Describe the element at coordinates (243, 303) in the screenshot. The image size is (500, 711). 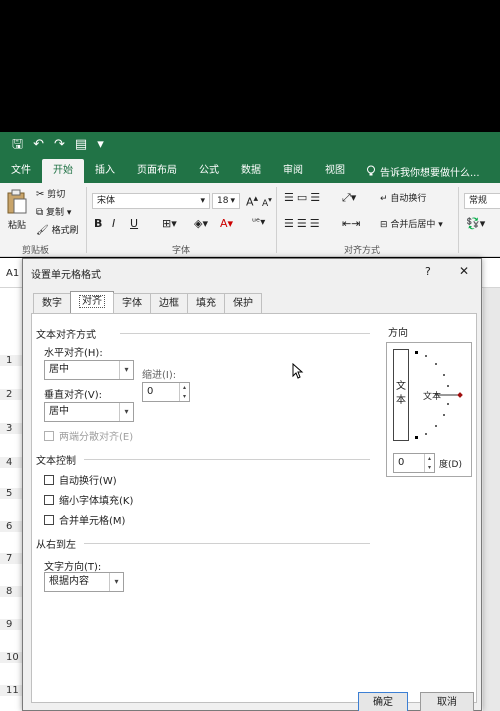
I see `tab-protection: 保护` at that location.